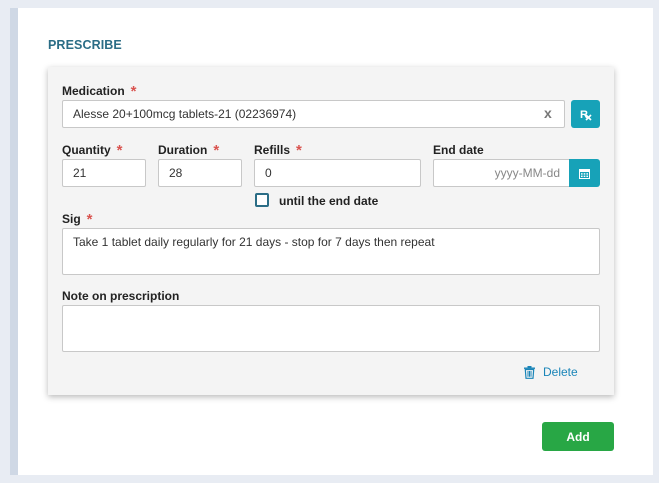 The width and height of the screenshot is (659, 483). I want to click on calendar-icon, so click(584, 173).